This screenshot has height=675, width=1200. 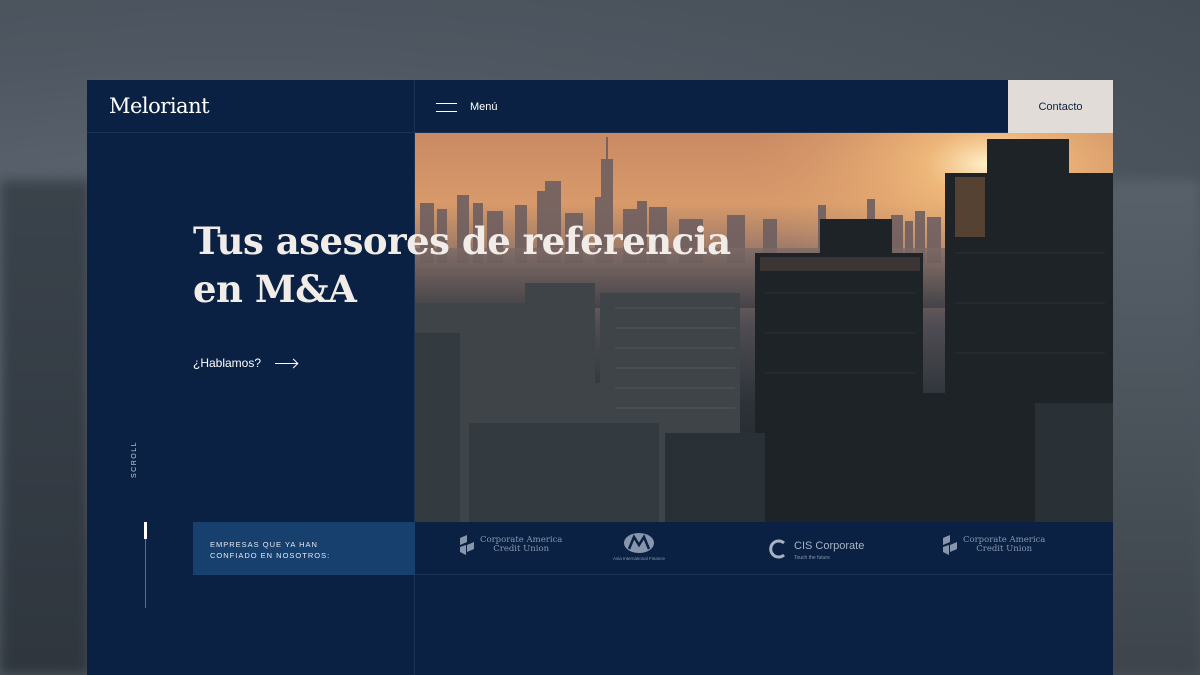 What do you see at coordinates (484, 107) in the screenshot?
I see `menu-label: Menú` at bounding box center [484, 107].